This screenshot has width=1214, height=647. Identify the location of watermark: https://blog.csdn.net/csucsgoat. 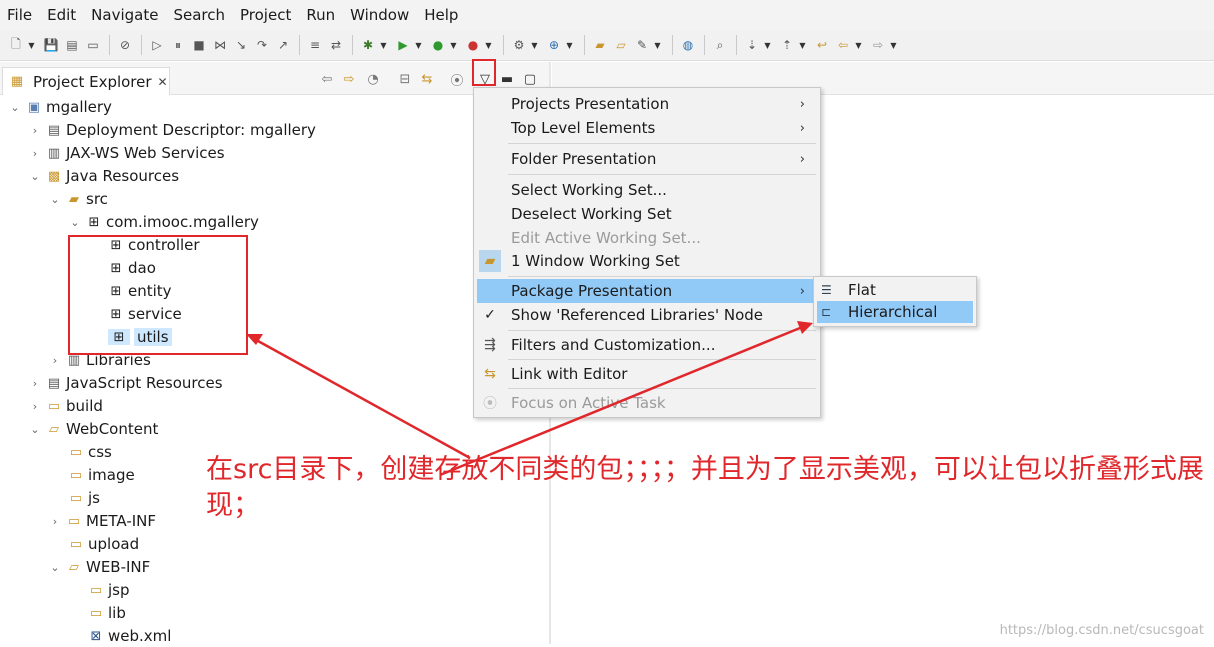
(1101, 630).